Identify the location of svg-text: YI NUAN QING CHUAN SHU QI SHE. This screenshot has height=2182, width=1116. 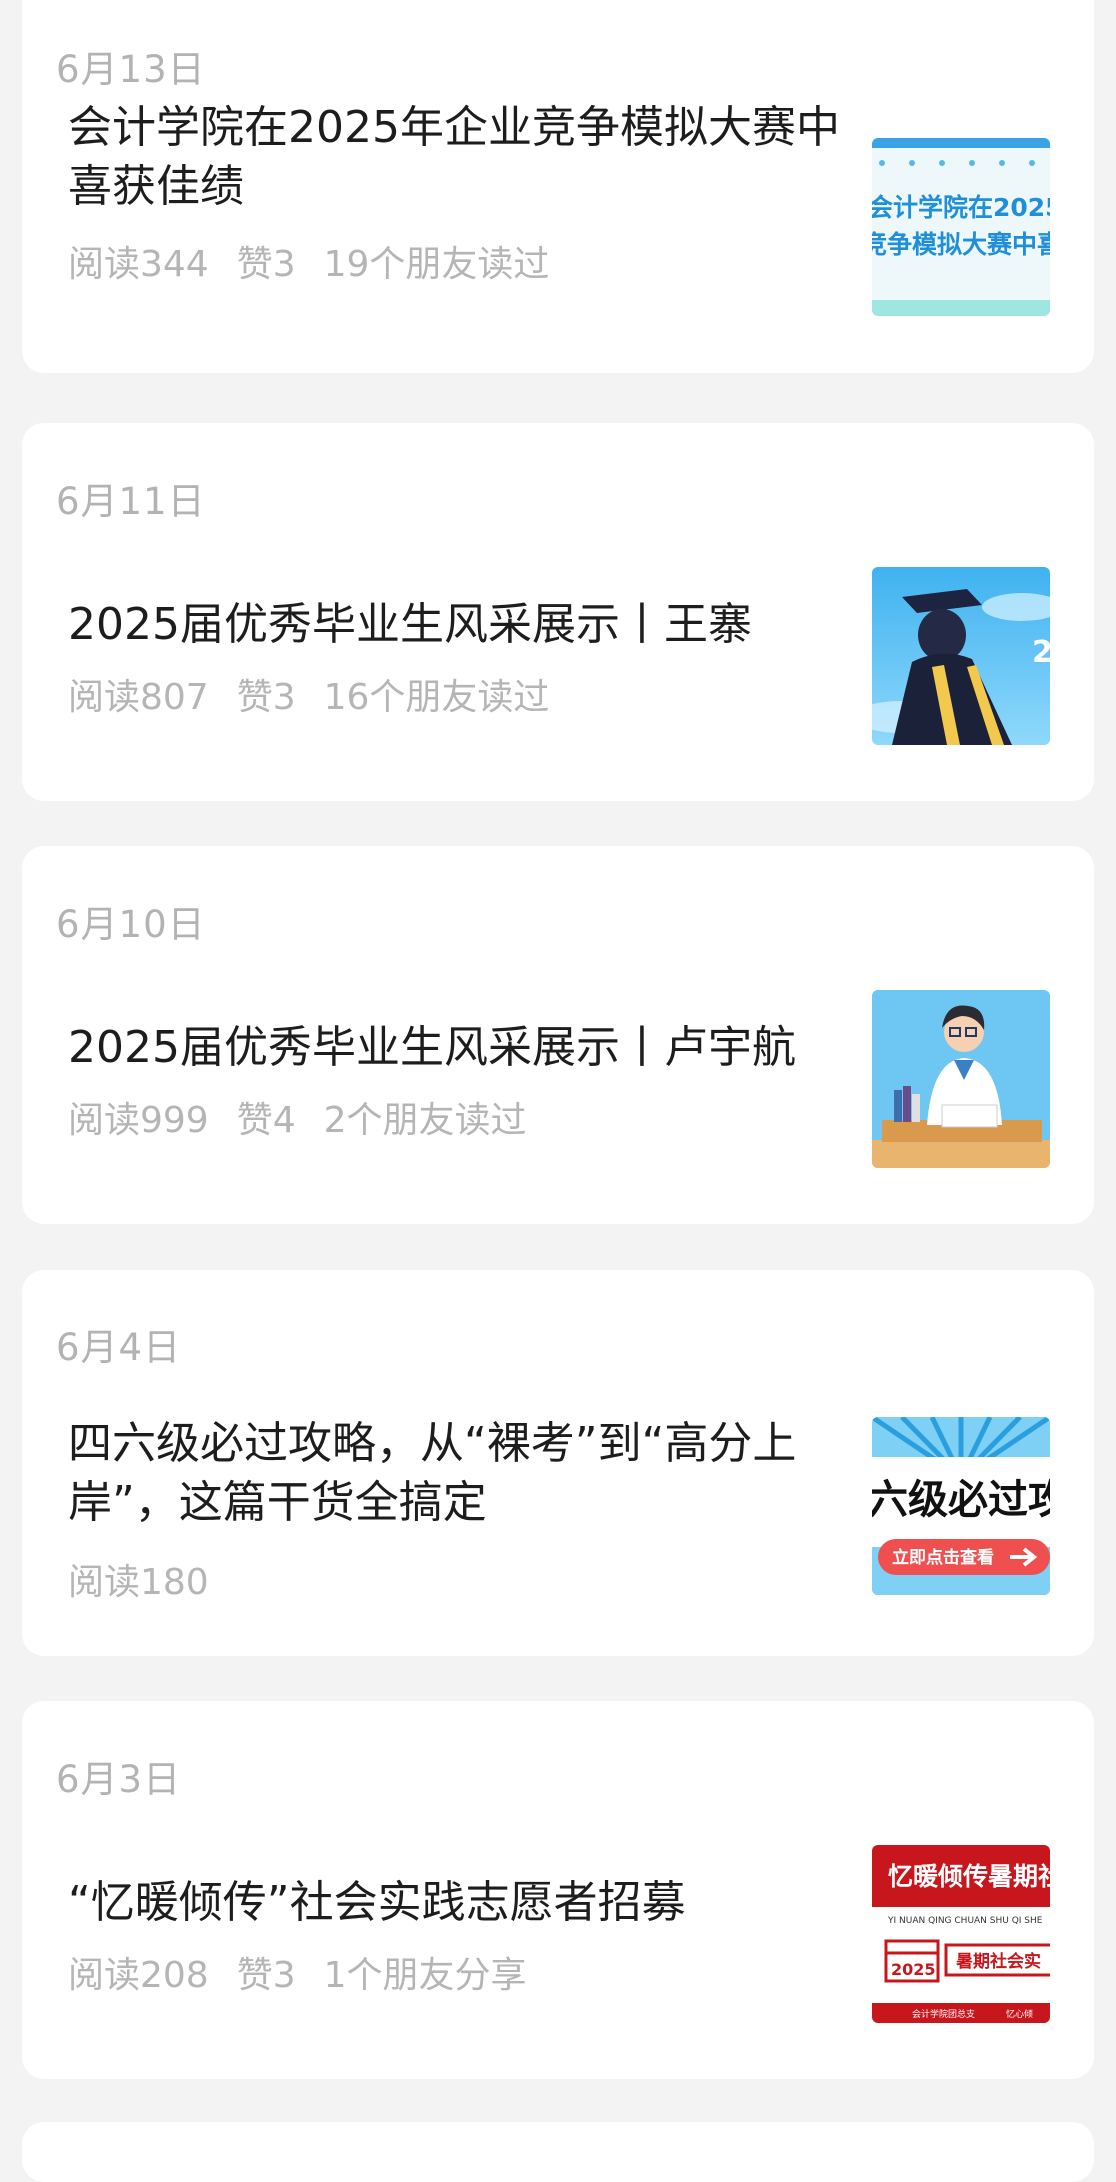
(965, 1921).